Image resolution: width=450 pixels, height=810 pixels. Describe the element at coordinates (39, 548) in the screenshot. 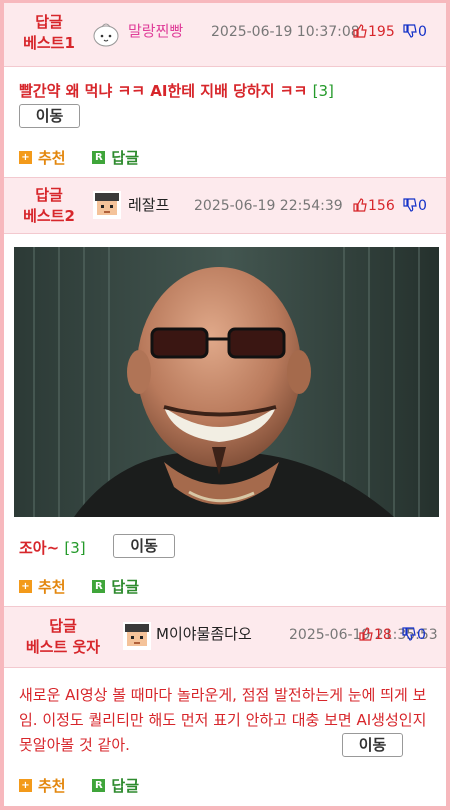

I see `comment-body: 조아~` at that location.